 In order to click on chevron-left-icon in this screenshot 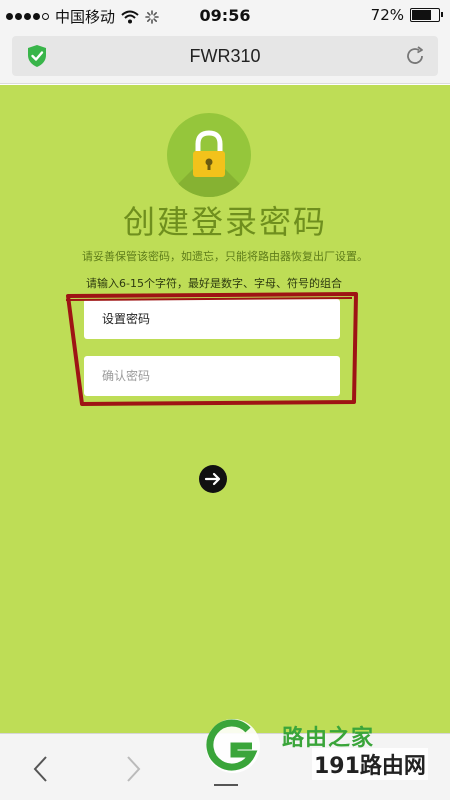, I will do `click(41, 769)`.